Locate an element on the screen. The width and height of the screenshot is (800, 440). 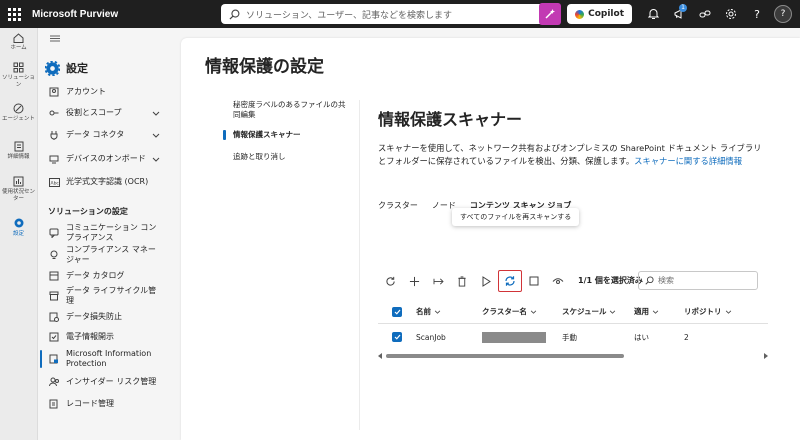
nav-title: 設定 is located at coordinates (66, 68).